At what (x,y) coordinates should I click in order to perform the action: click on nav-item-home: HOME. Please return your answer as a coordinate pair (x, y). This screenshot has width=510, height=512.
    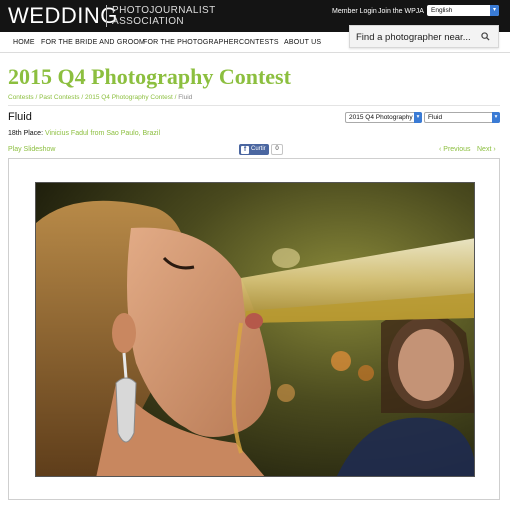
    Looking at the image, I should click on (24, 42).